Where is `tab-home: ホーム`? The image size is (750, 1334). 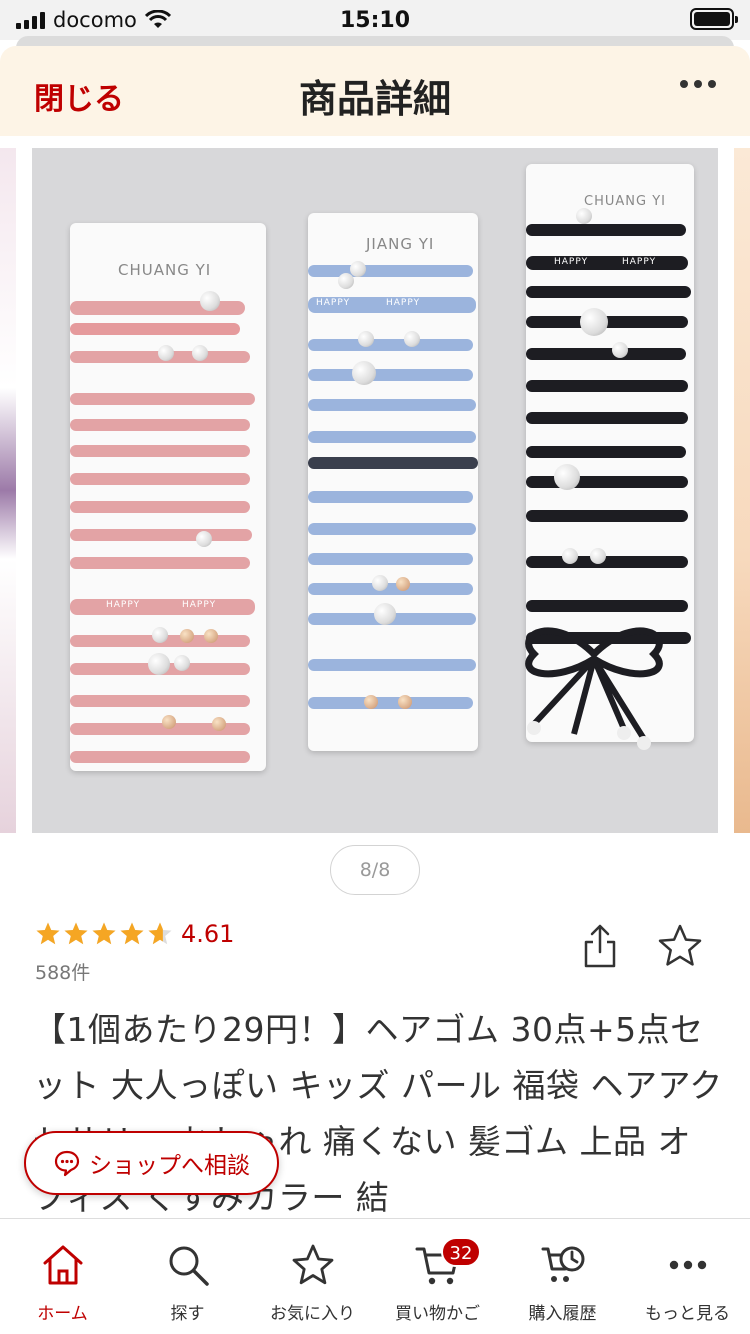
tab-home: ホーム is located at coordinates (62, 1276).